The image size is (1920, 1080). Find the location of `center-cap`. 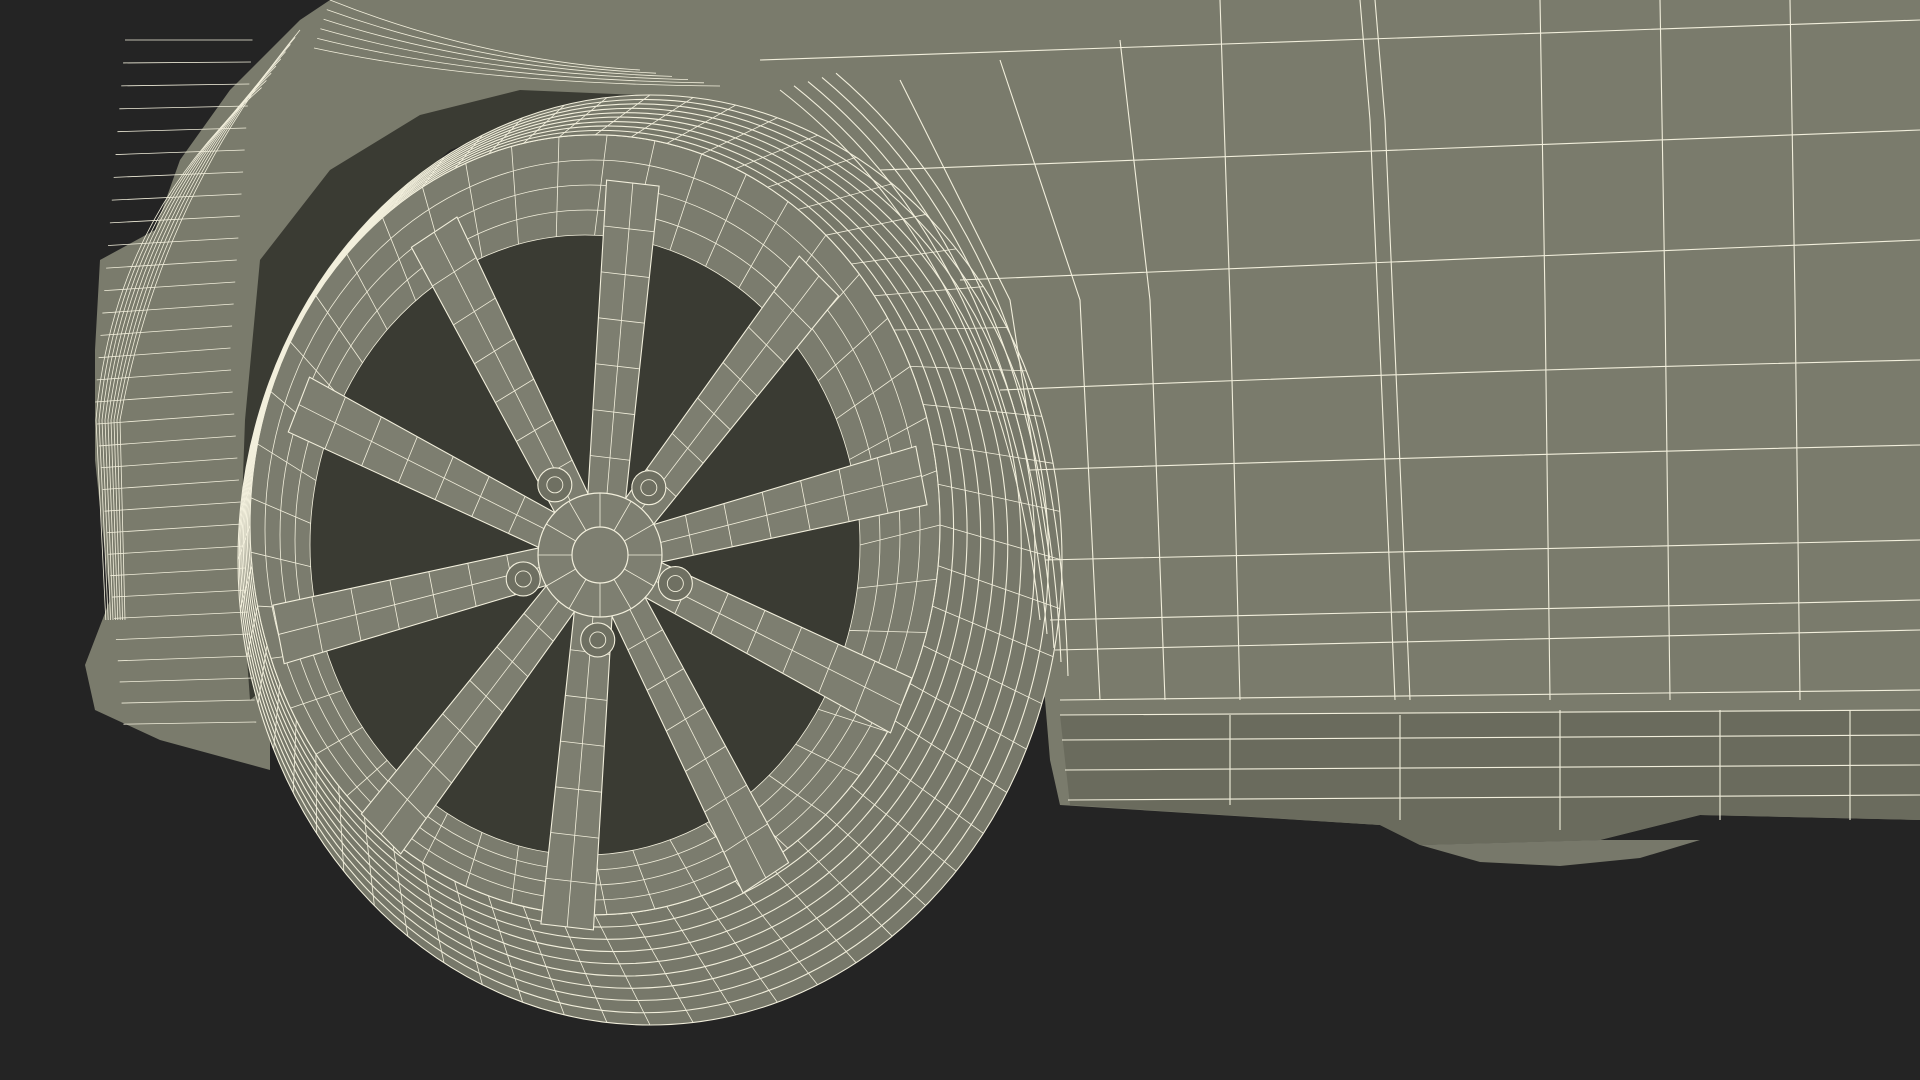

center-cap is located at coordinates (600, 555).